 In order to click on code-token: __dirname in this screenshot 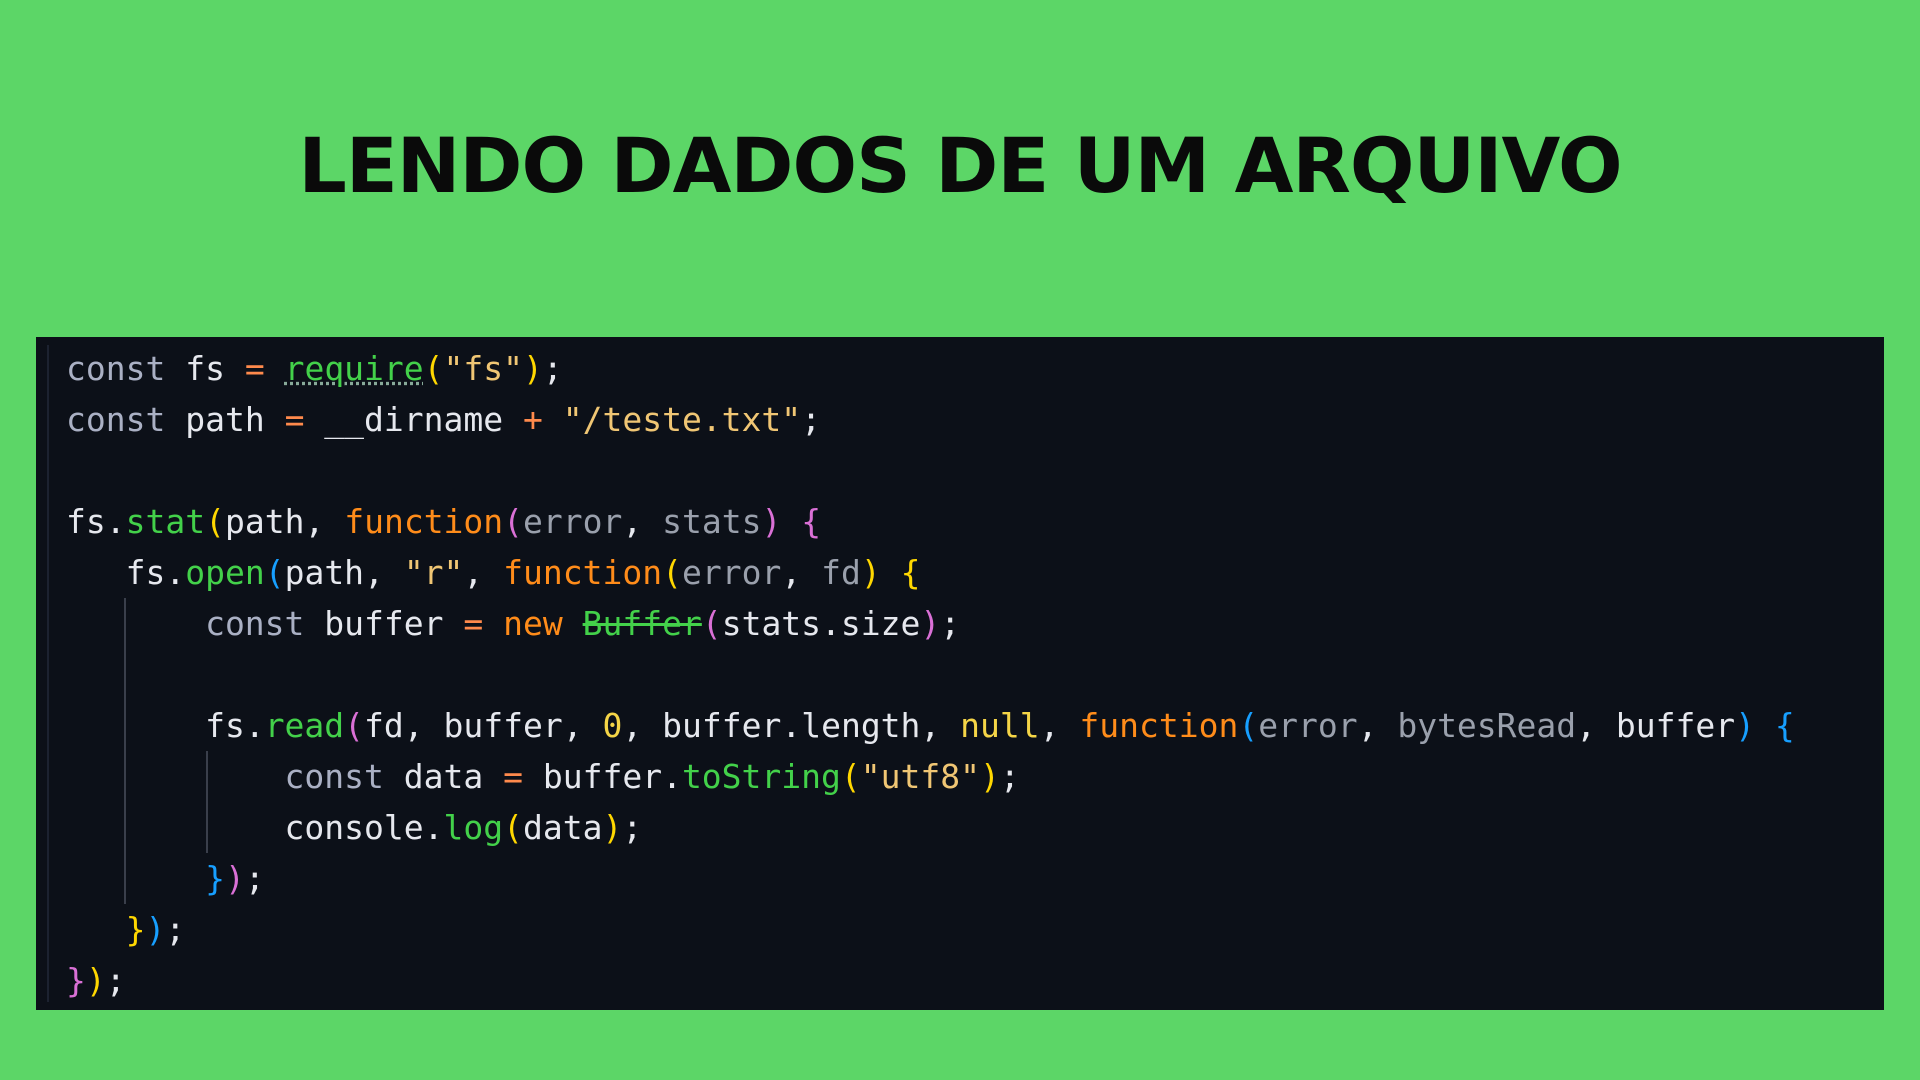, I will do `click(413, 419)`.